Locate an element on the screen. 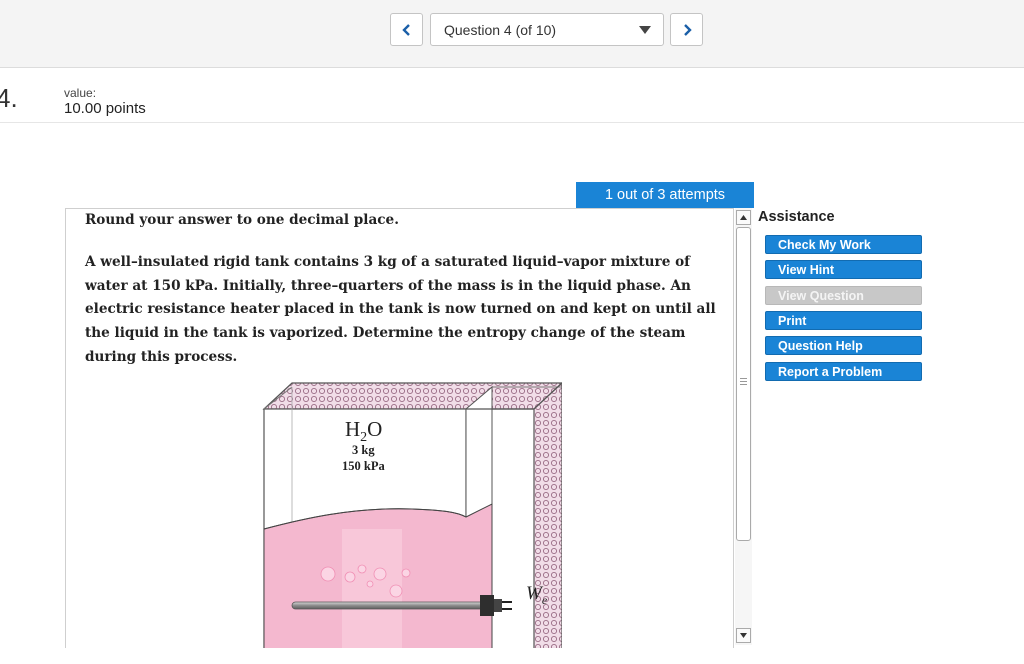 The image size is (1024, 664). check-my-work-button: Check My Work is located at coordinates (843, 244).